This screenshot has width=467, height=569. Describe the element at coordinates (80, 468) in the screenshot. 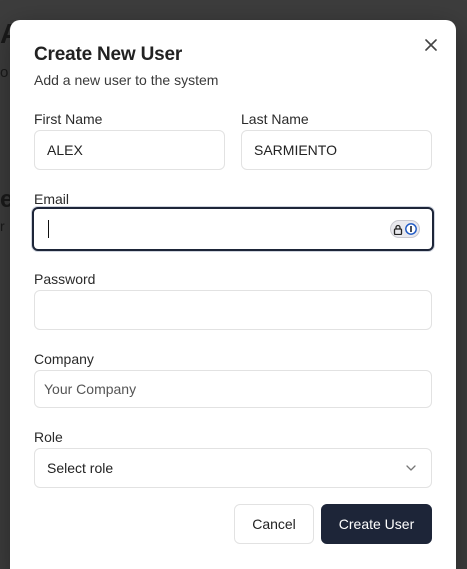

I see `role-selected-value: Select role` at that location.